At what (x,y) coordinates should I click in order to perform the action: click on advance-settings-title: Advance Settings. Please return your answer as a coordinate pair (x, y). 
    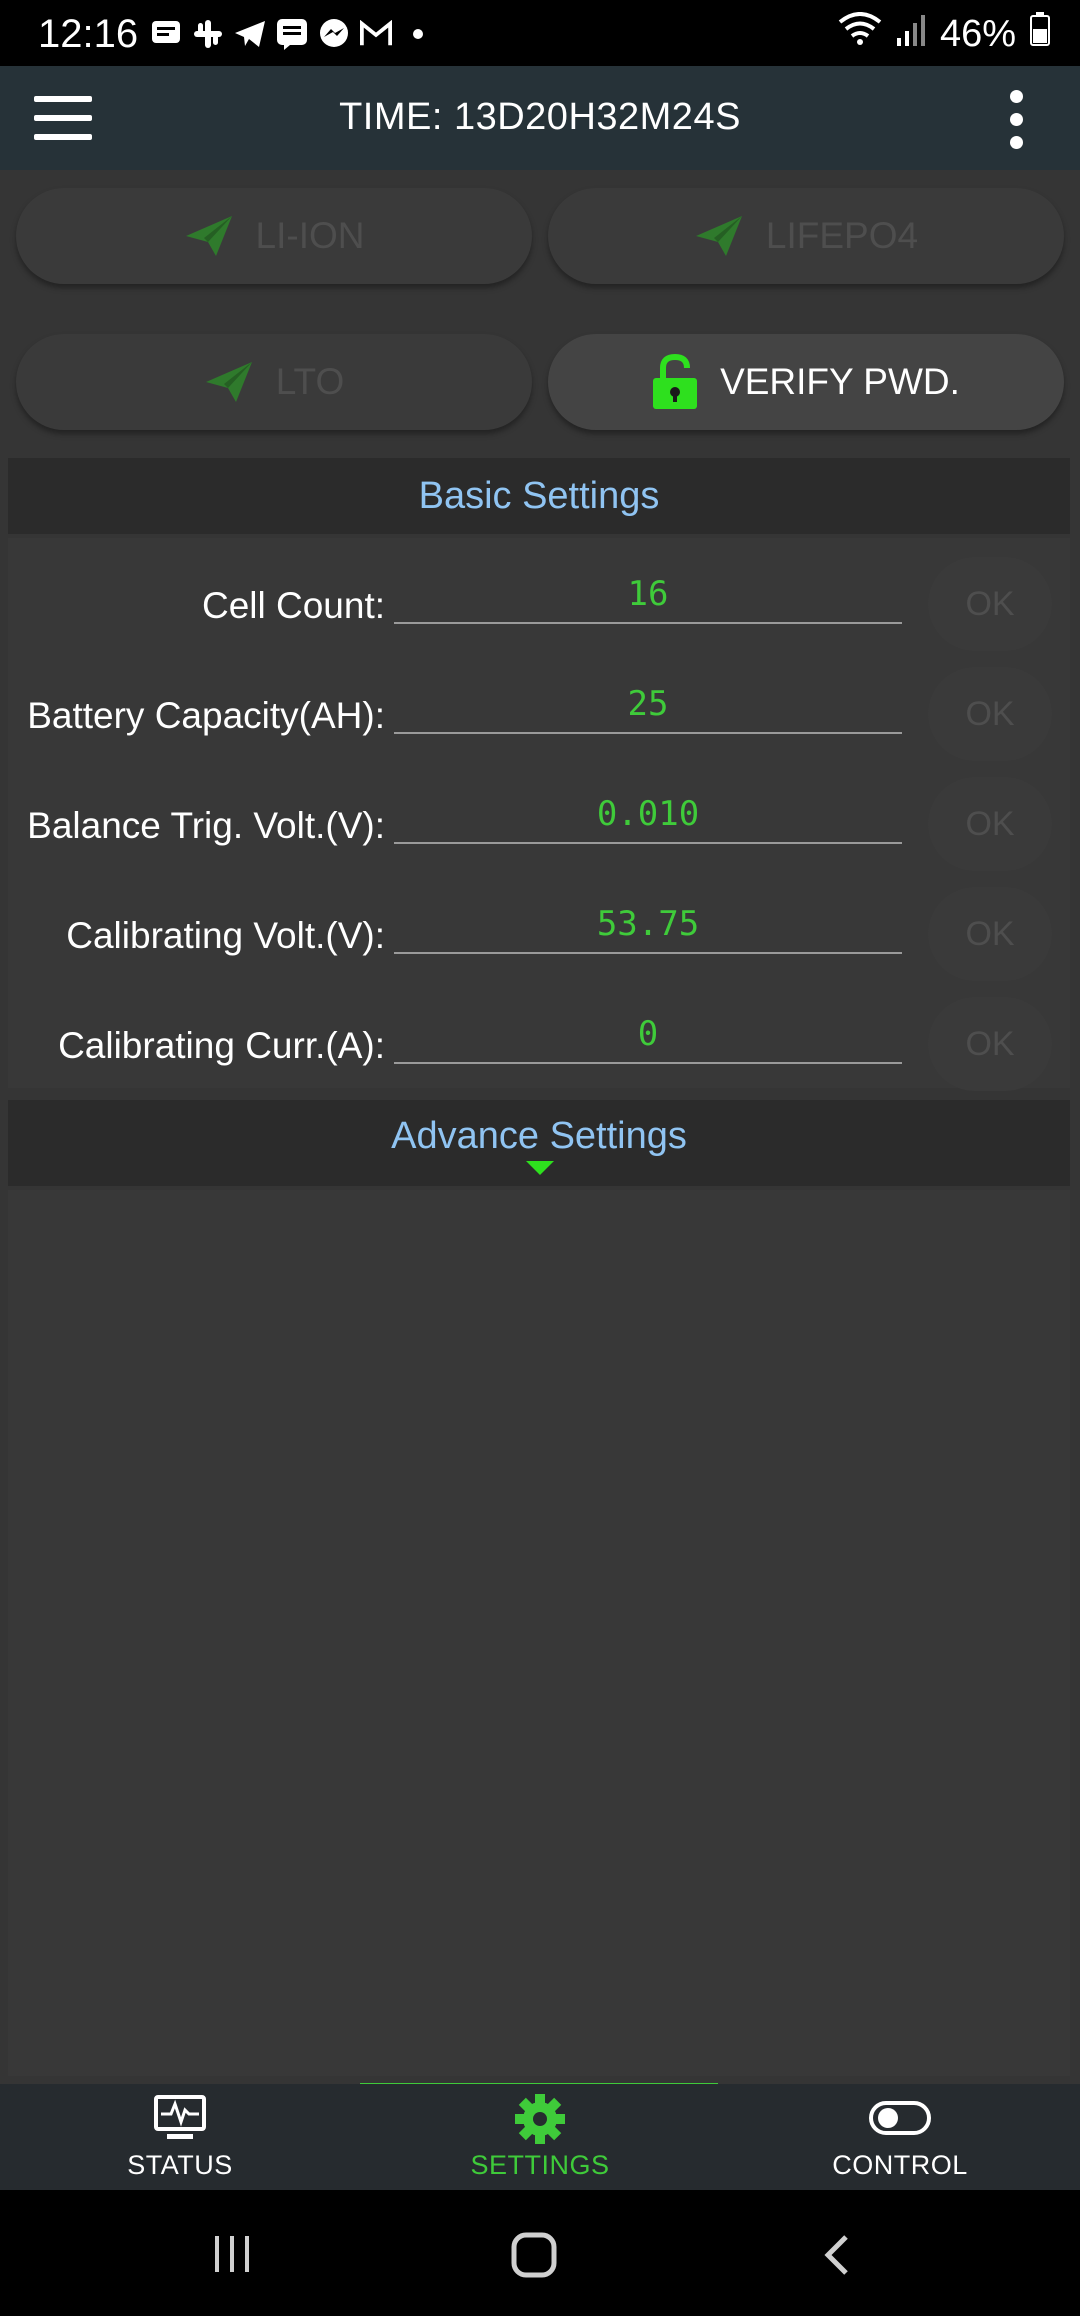
    Looking at the image, I should click on (539, 1136).